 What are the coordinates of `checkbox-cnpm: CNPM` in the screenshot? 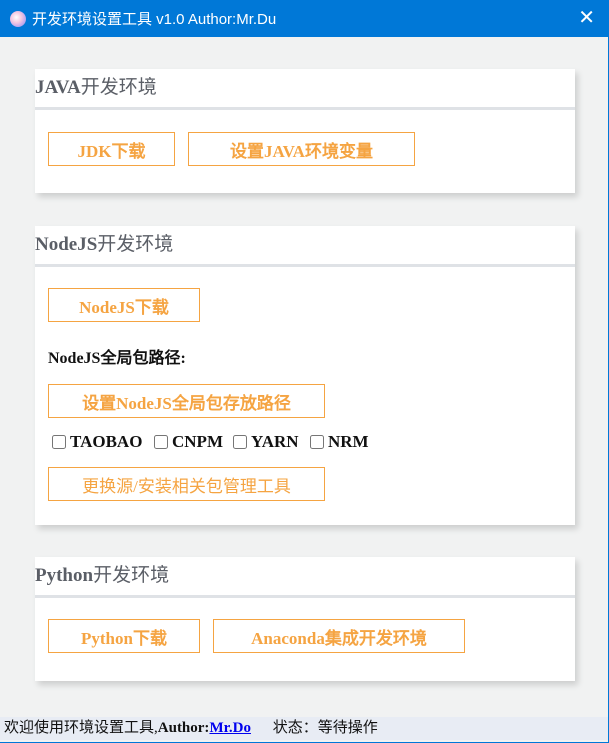 It's located at (188, 442).